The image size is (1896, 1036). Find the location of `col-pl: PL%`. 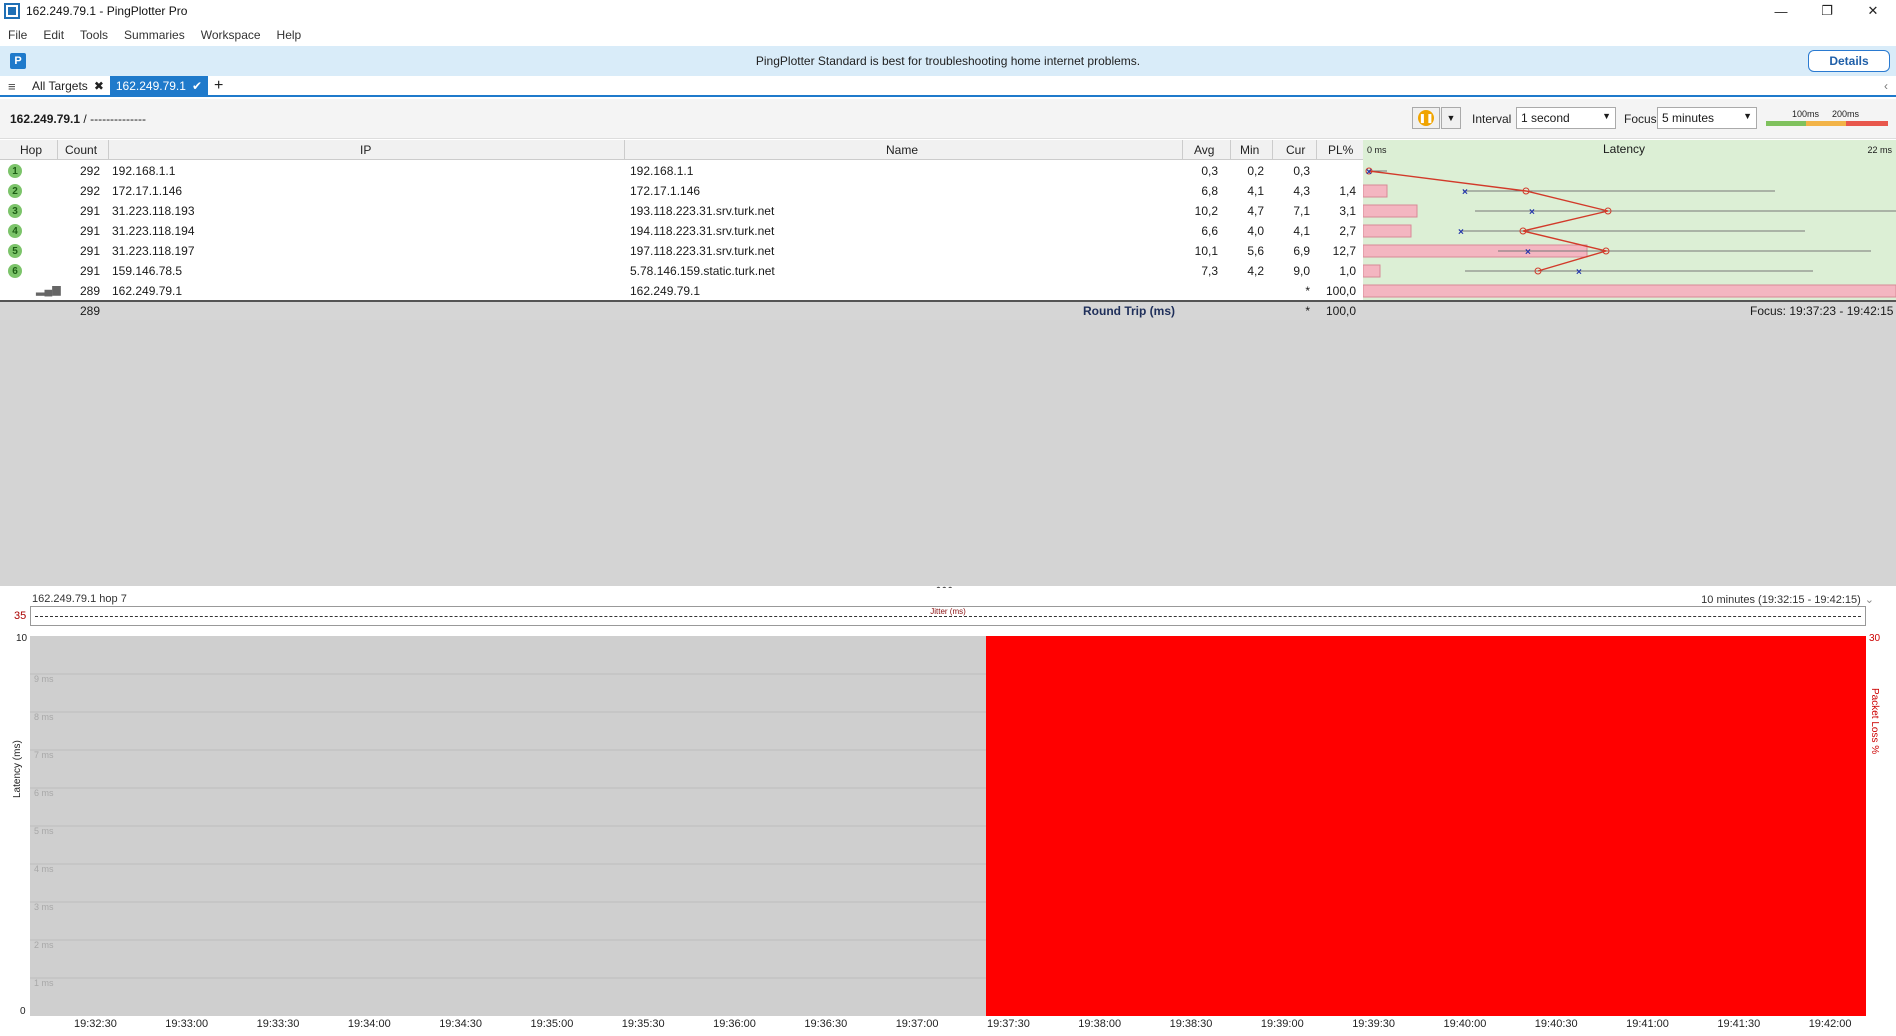

col-pl: PL% is located at coordinates (1340, 150).